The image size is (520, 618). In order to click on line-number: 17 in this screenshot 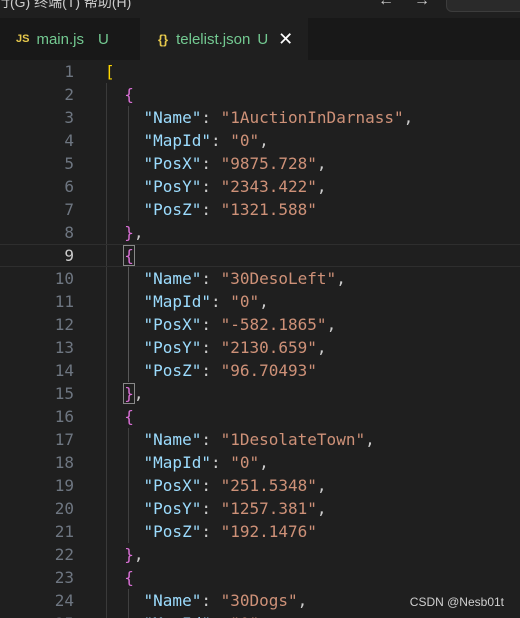, I will do `click(64, 439)`.